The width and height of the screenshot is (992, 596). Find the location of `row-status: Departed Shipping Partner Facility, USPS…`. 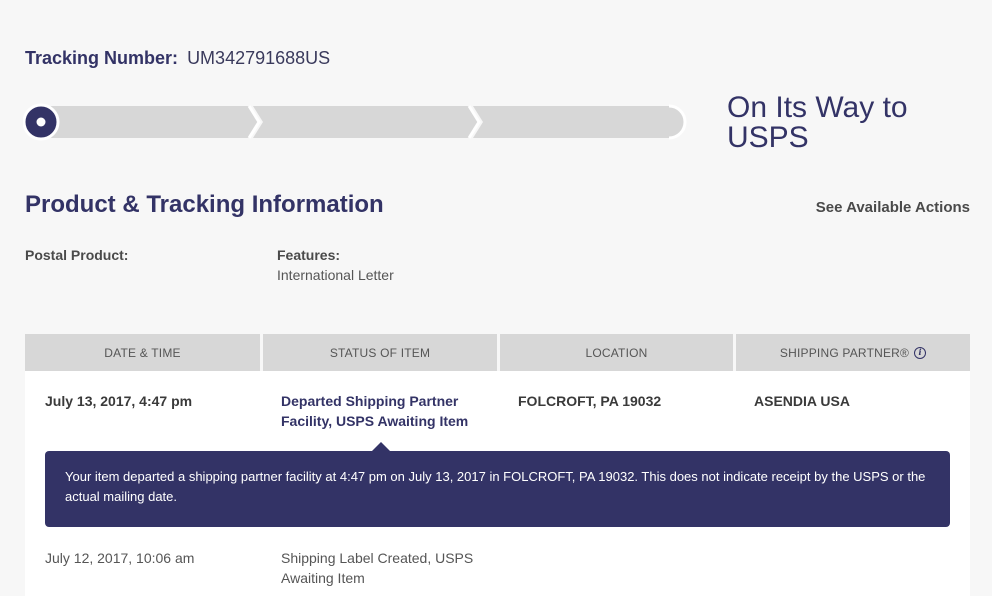

row-status: Departed Shipping Partner Facility, USPS… is located at coordinates (375, 411).